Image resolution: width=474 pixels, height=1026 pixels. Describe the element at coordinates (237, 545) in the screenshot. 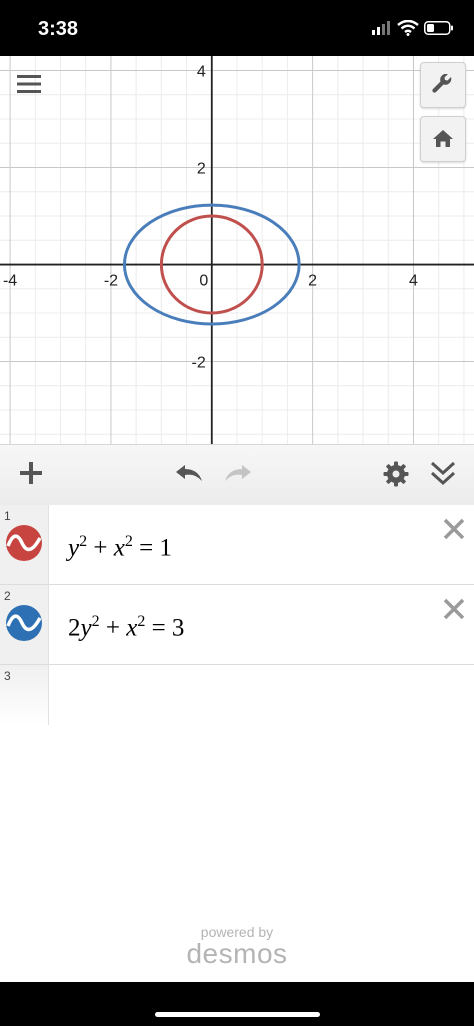

I see `expression-row: 1 y2 + x2 = 1` at that location.